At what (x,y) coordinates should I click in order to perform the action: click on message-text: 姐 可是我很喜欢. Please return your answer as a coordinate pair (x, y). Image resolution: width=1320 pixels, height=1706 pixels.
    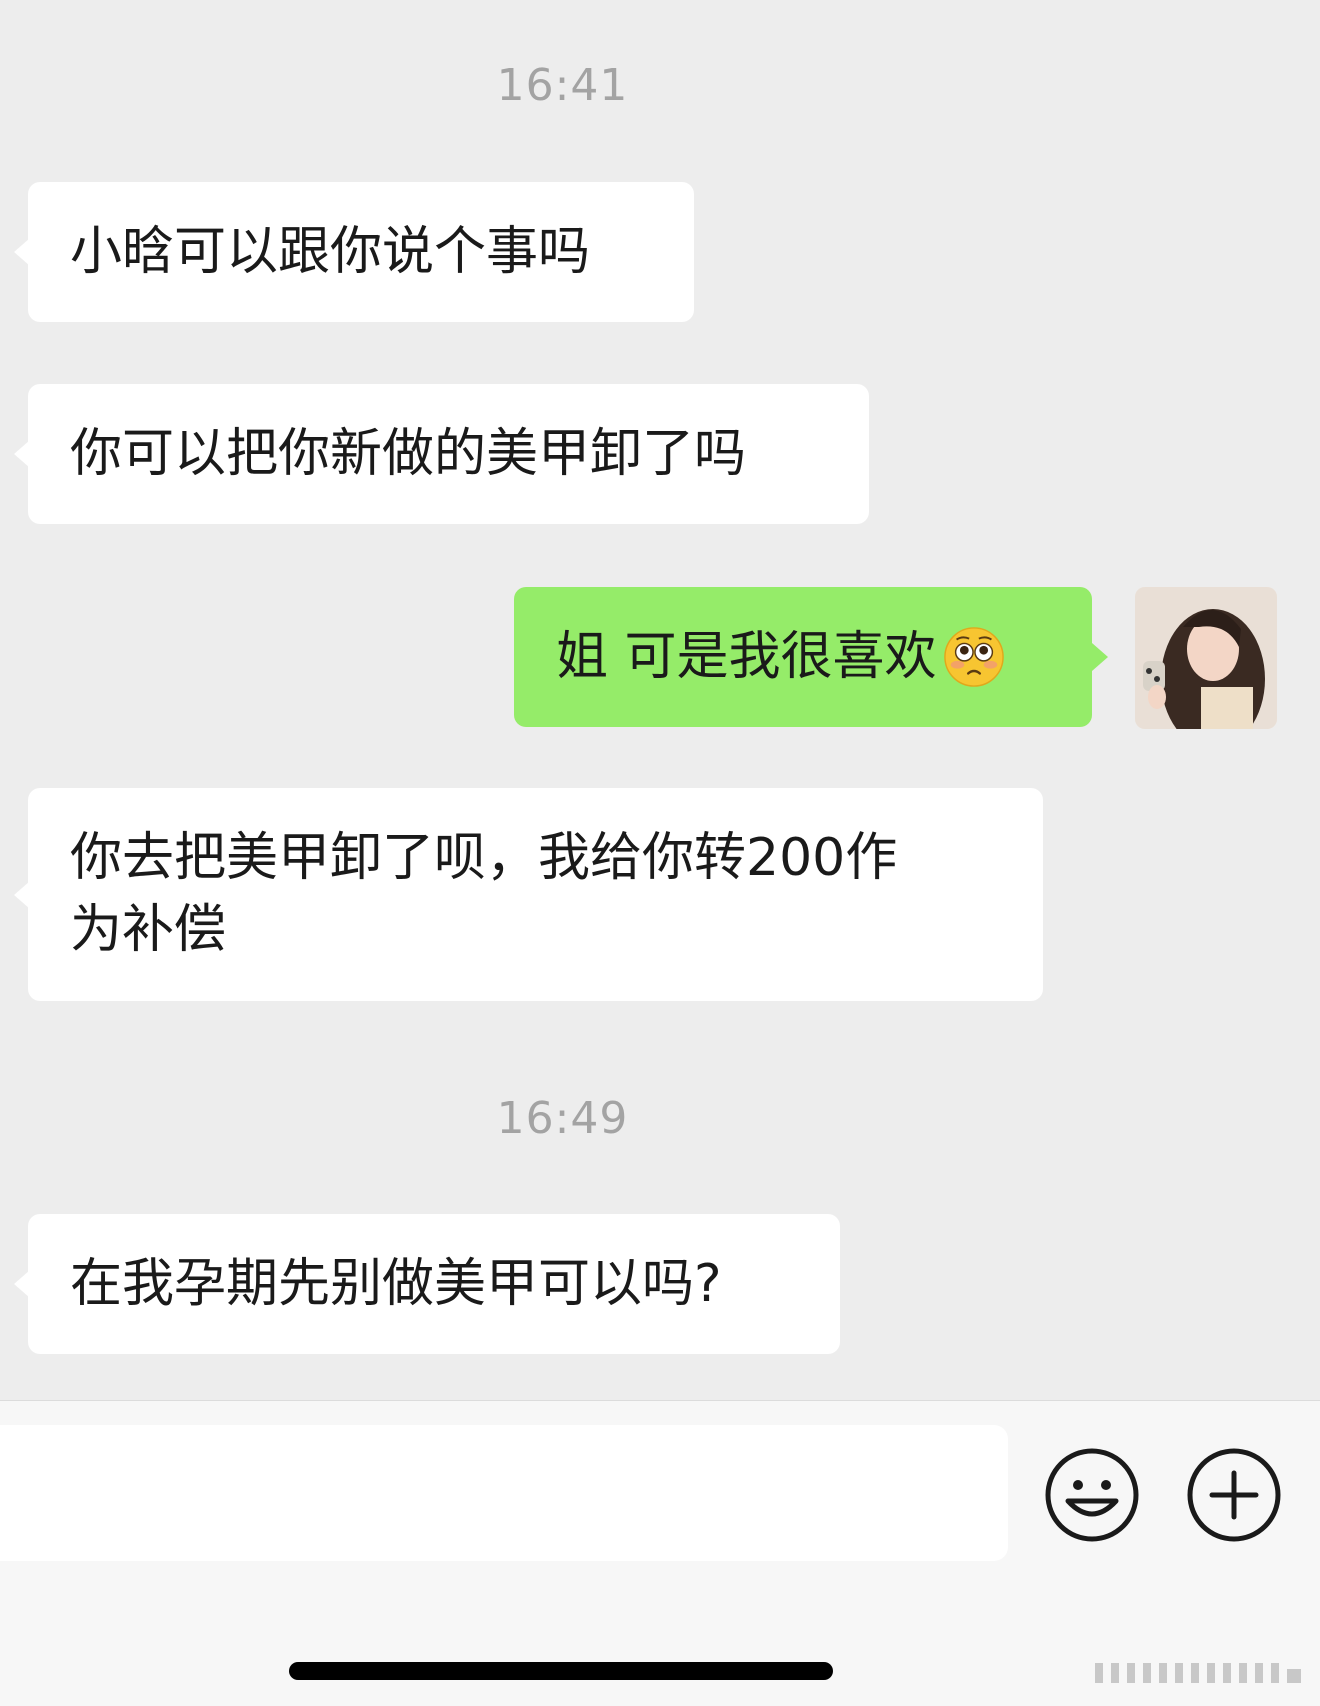
    Looking at the image, I should click on (746, 657).